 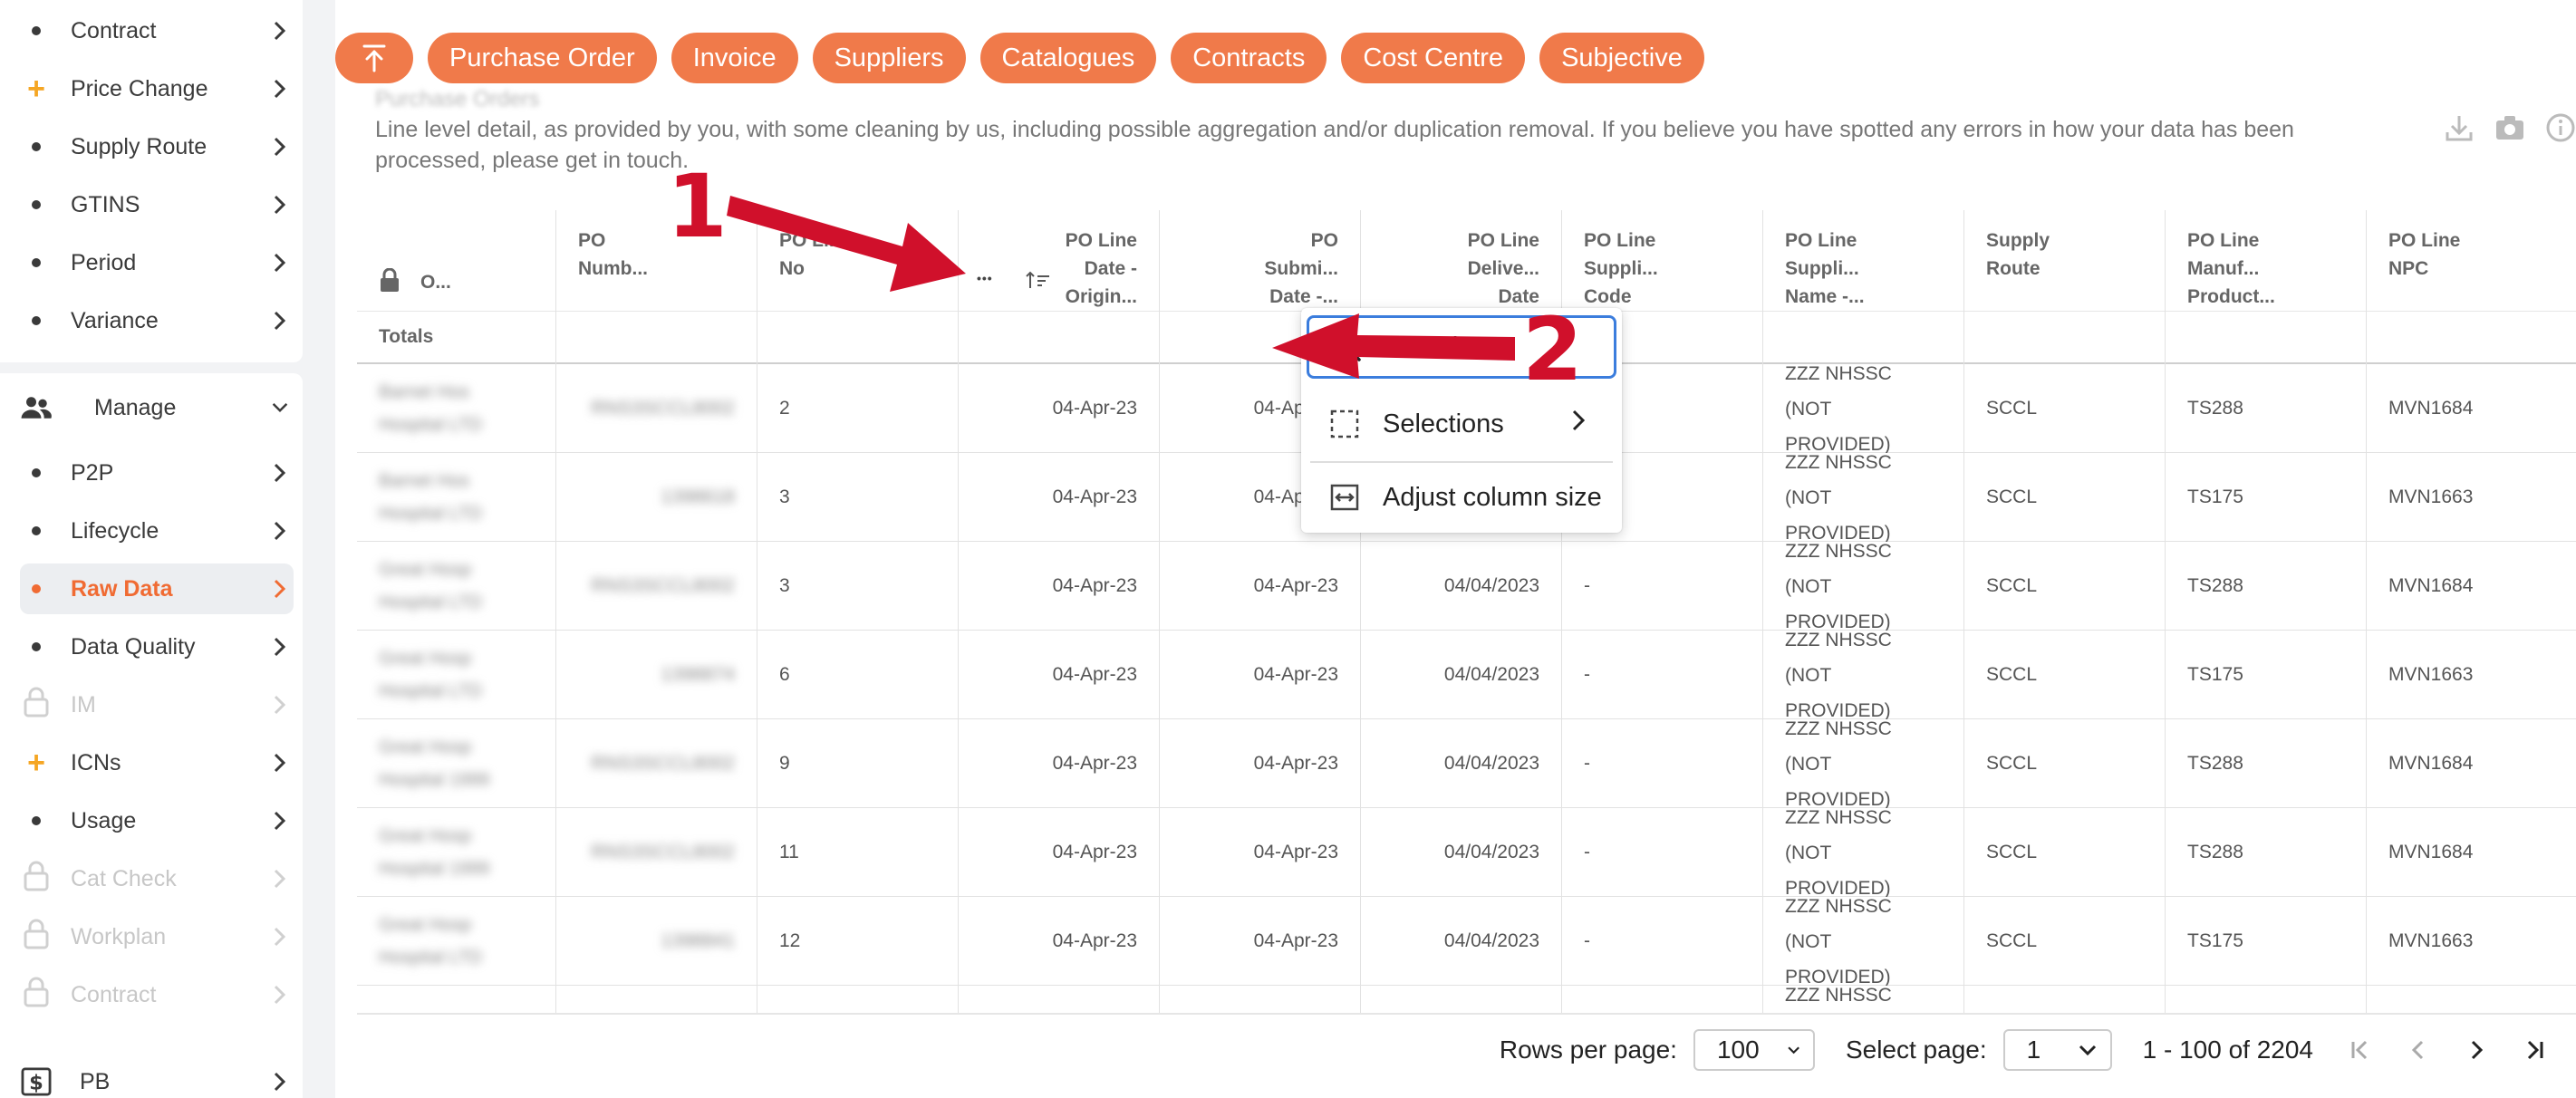 What do you see at coordinates (425, 836) in the screenshot?
I see `org-name-line: Great Hosp` at bounding box center [425, 836].